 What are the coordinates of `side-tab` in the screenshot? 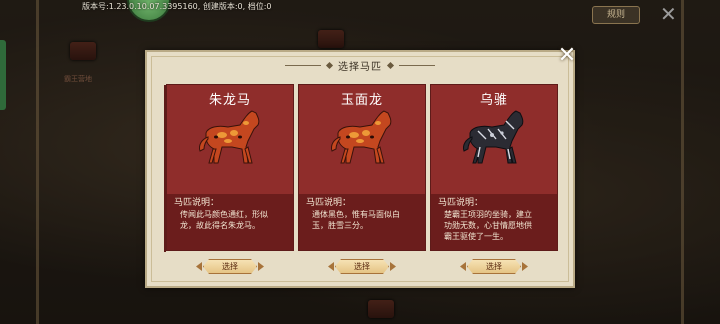 It's located at (3, 75).